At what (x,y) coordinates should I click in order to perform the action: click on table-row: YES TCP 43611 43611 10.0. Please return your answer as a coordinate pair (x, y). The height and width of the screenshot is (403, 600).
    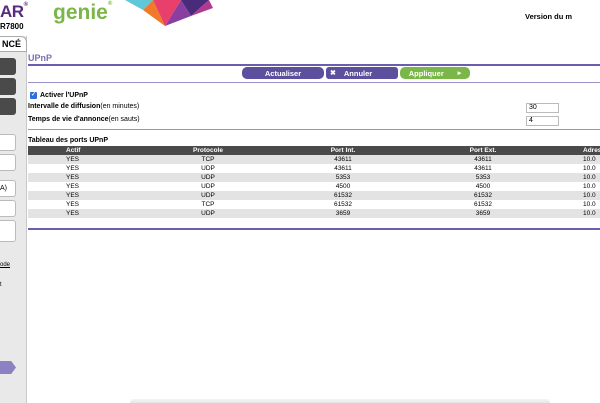
    Looking at the image, I should click on (314, 159).